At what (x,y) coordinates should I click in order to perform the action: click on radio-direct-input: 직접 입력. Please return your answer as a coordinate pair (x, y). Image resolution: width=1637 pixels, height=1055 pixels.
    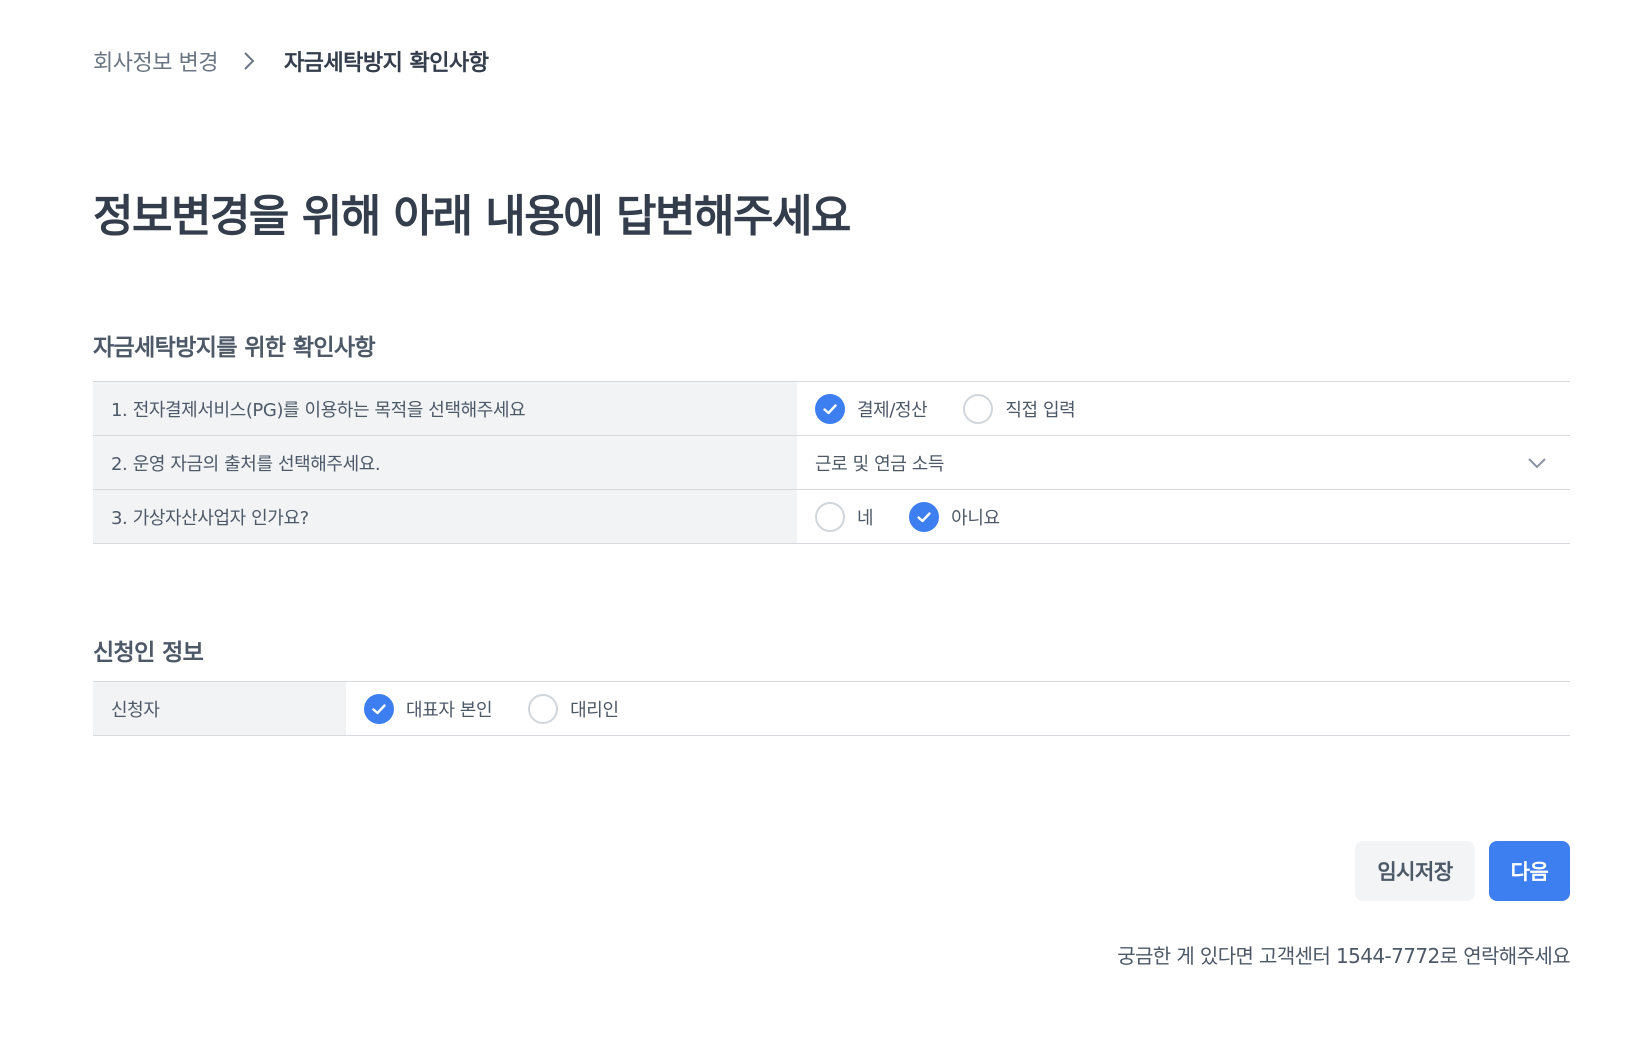
    Looking at the image, I should click on (1019, 408).